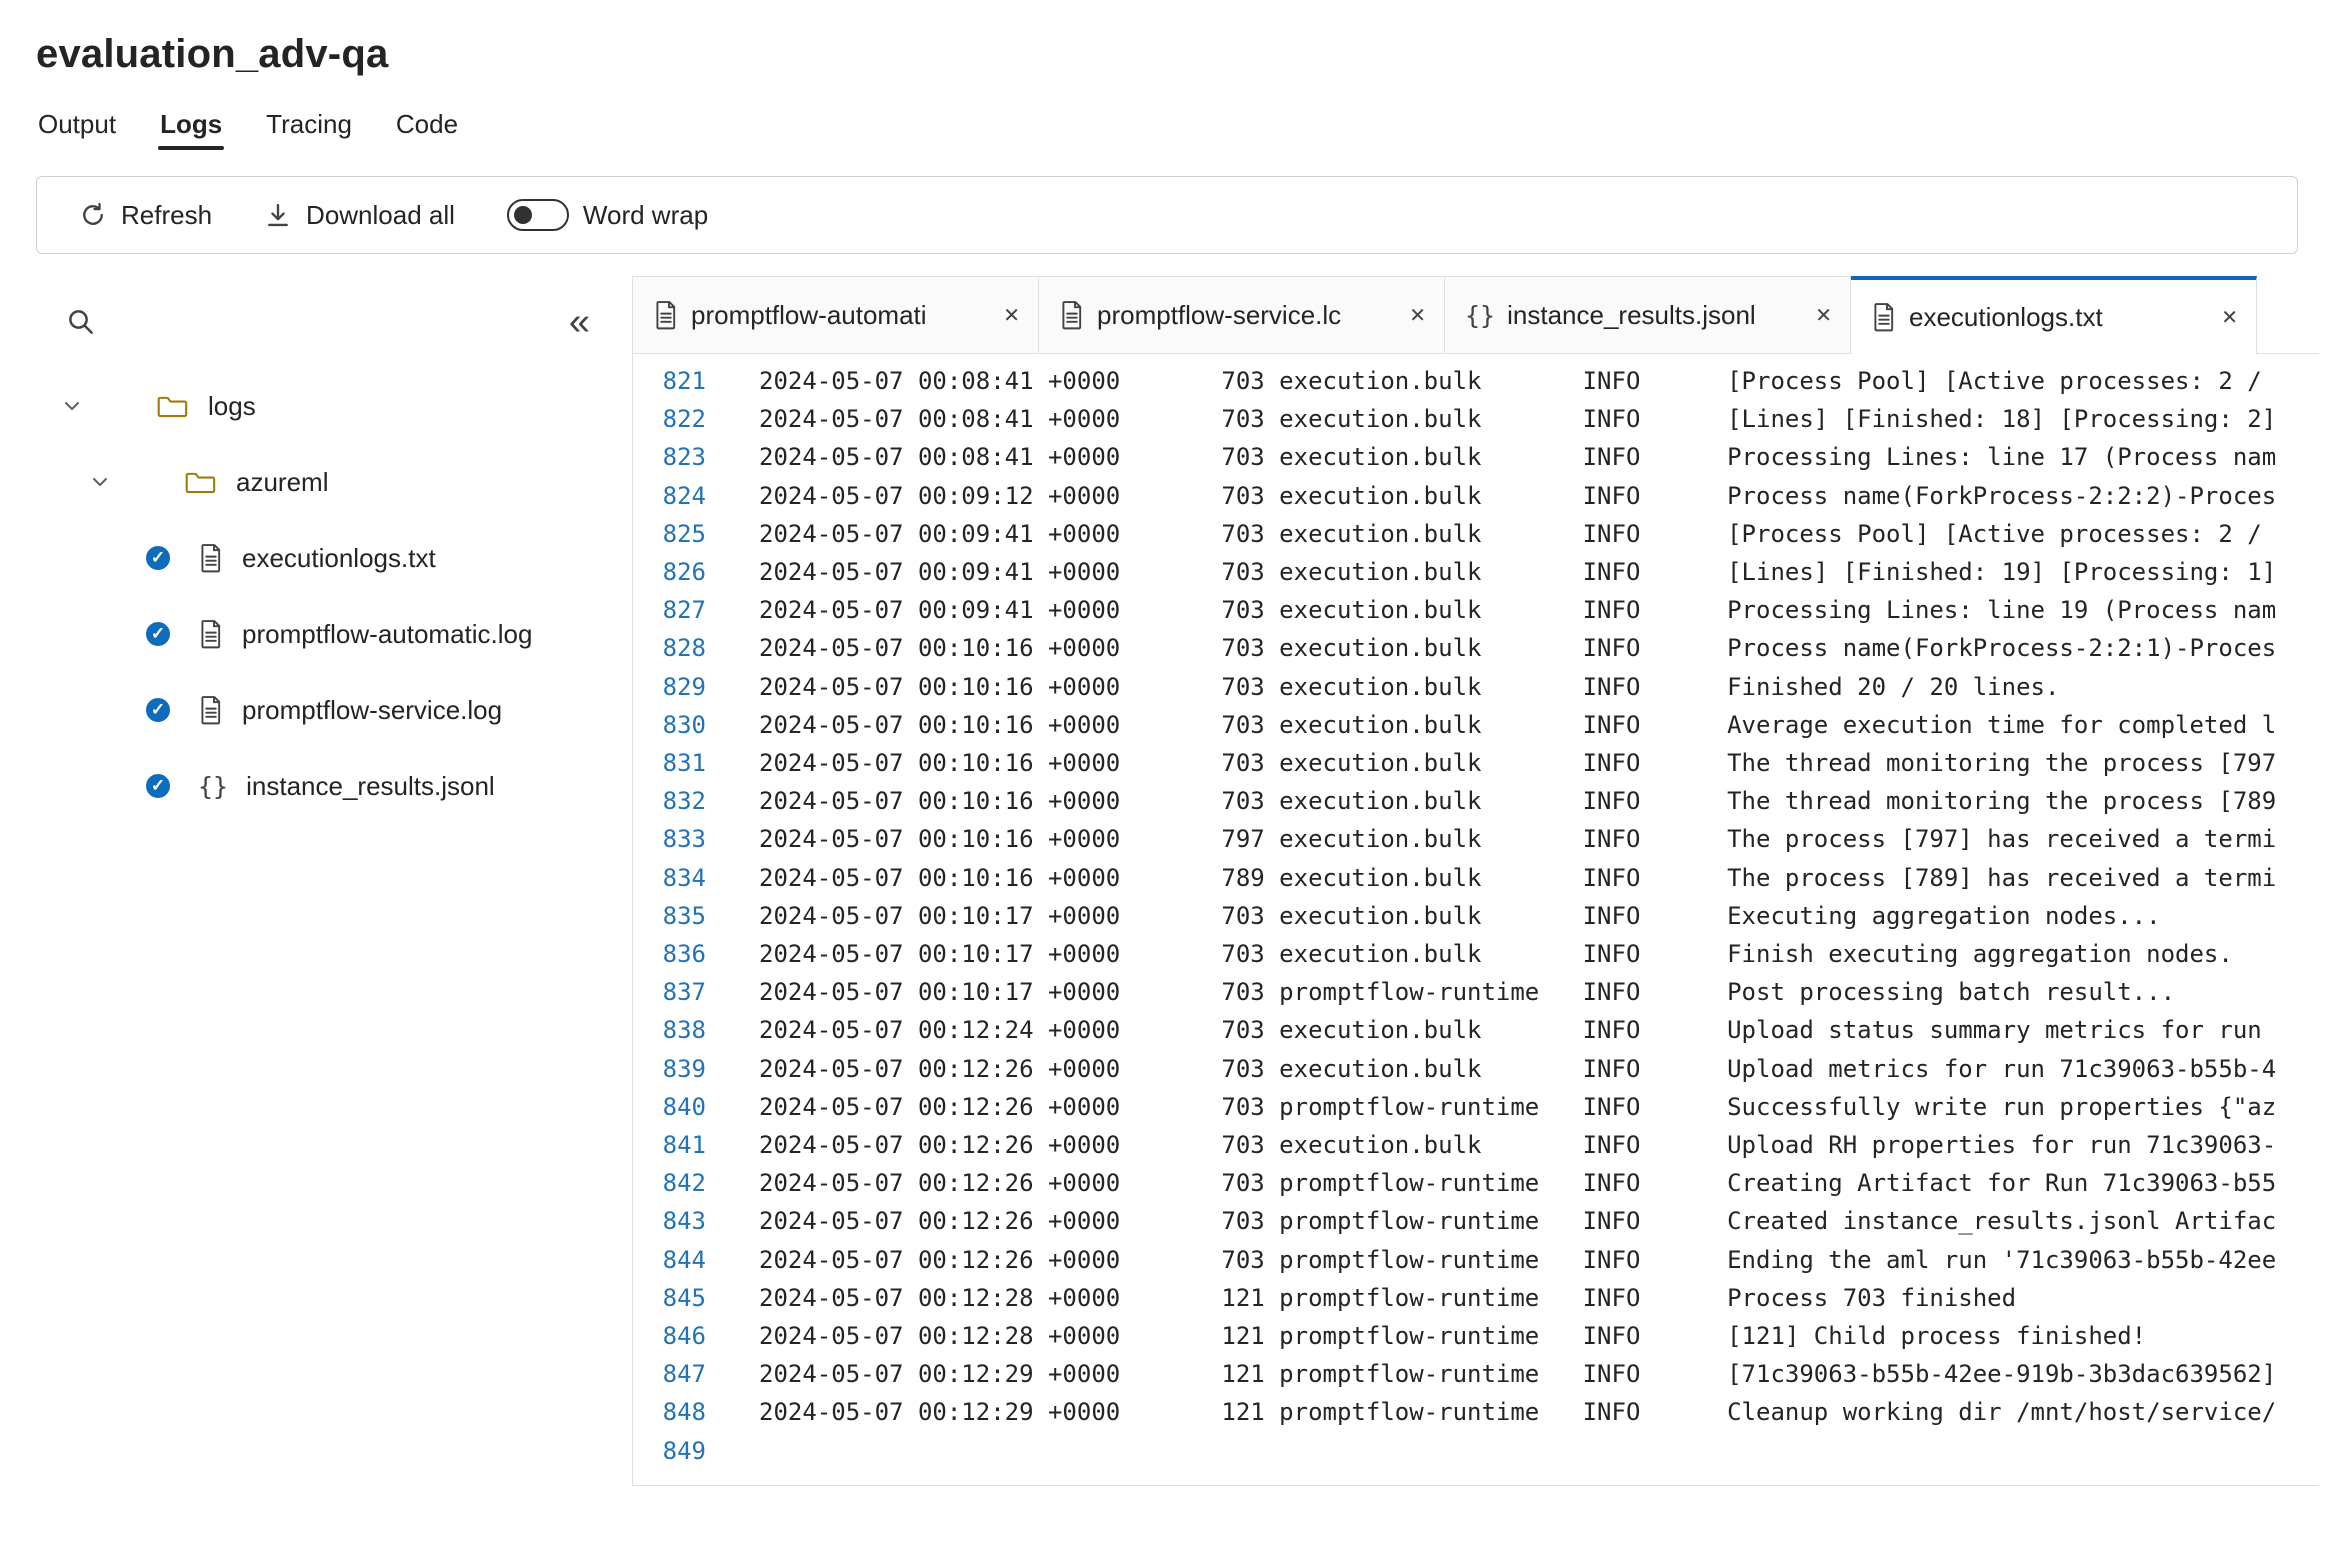 This screenshot has height=1550, width=2325. I want to click on line-number: 824, so click(684, 495).